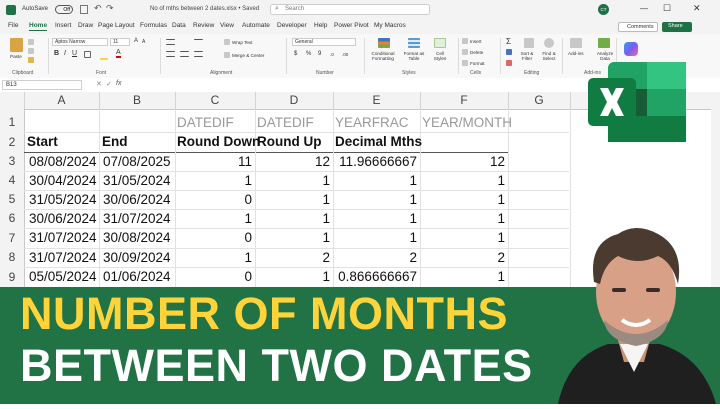  What do you see at coordinates (292, 25) in the screenshot?
I see `tab-developer: Developer` at bounding box center [292, 25].